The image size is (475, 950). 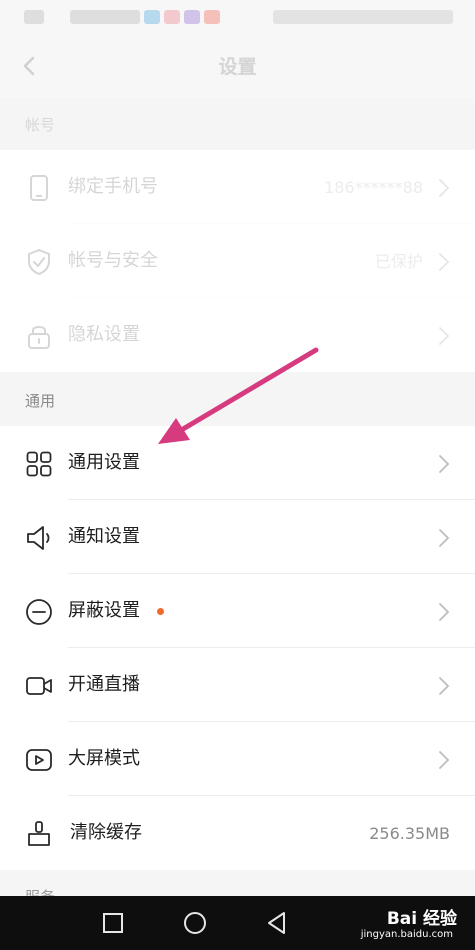 I want to click on settings-row-label: 通用设置, so click(x=104, y=462).